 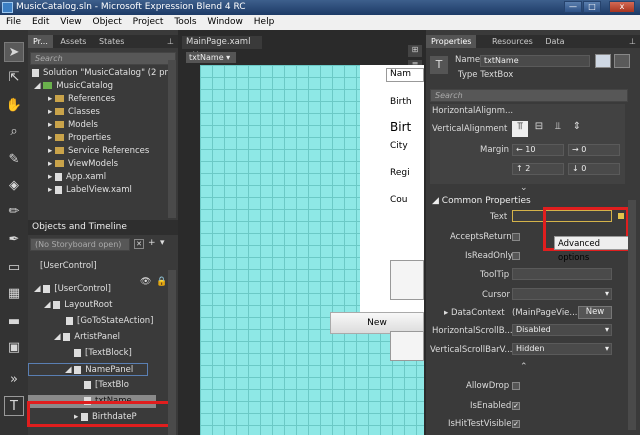 What do you see at coordinates (14, 132) in the screenshot?
I see `zoom-tool-icon: ⌕` at bounding box center [14, 132].